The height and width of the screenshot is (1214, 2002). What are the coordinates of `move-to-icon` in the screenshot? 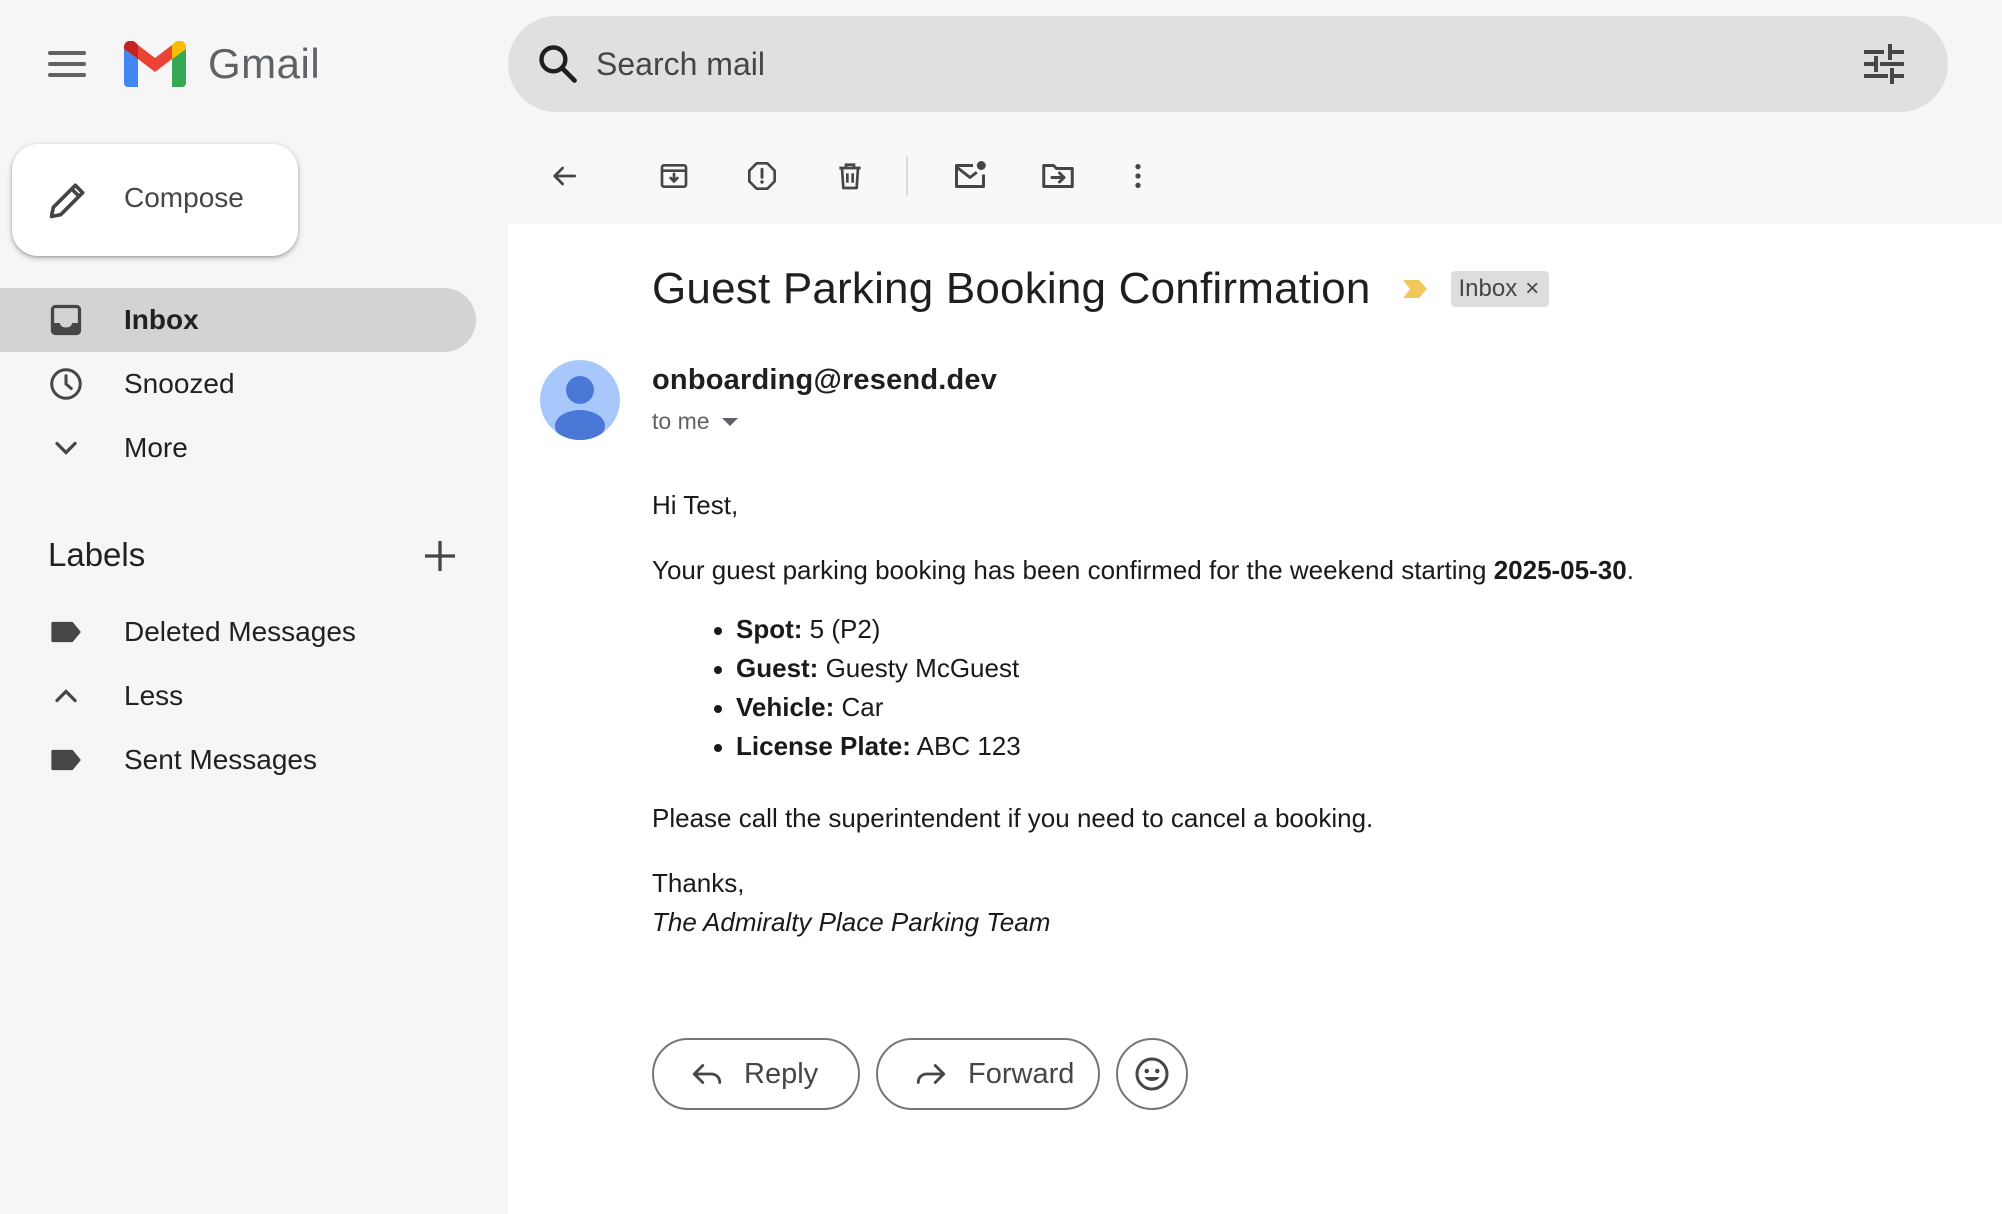 It's located at (1058, 176).